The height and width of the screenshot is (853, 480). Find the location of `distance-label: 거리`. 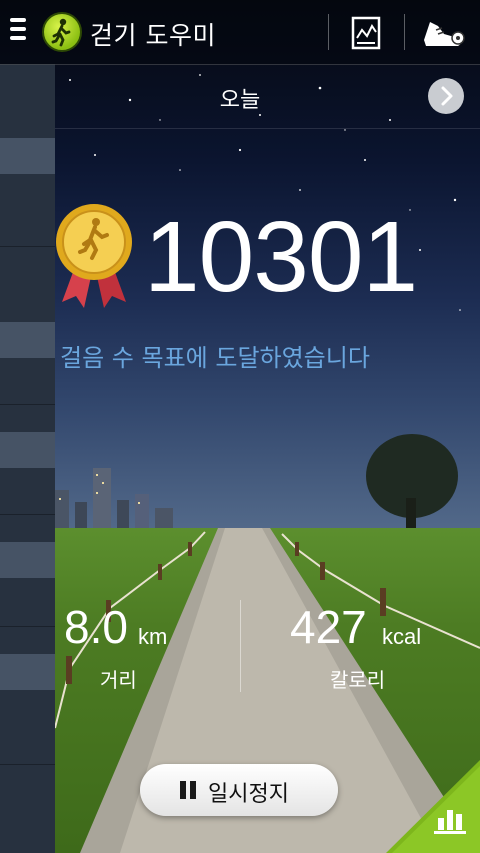

distance-label: 거리 is located at coordinates (118, 680).